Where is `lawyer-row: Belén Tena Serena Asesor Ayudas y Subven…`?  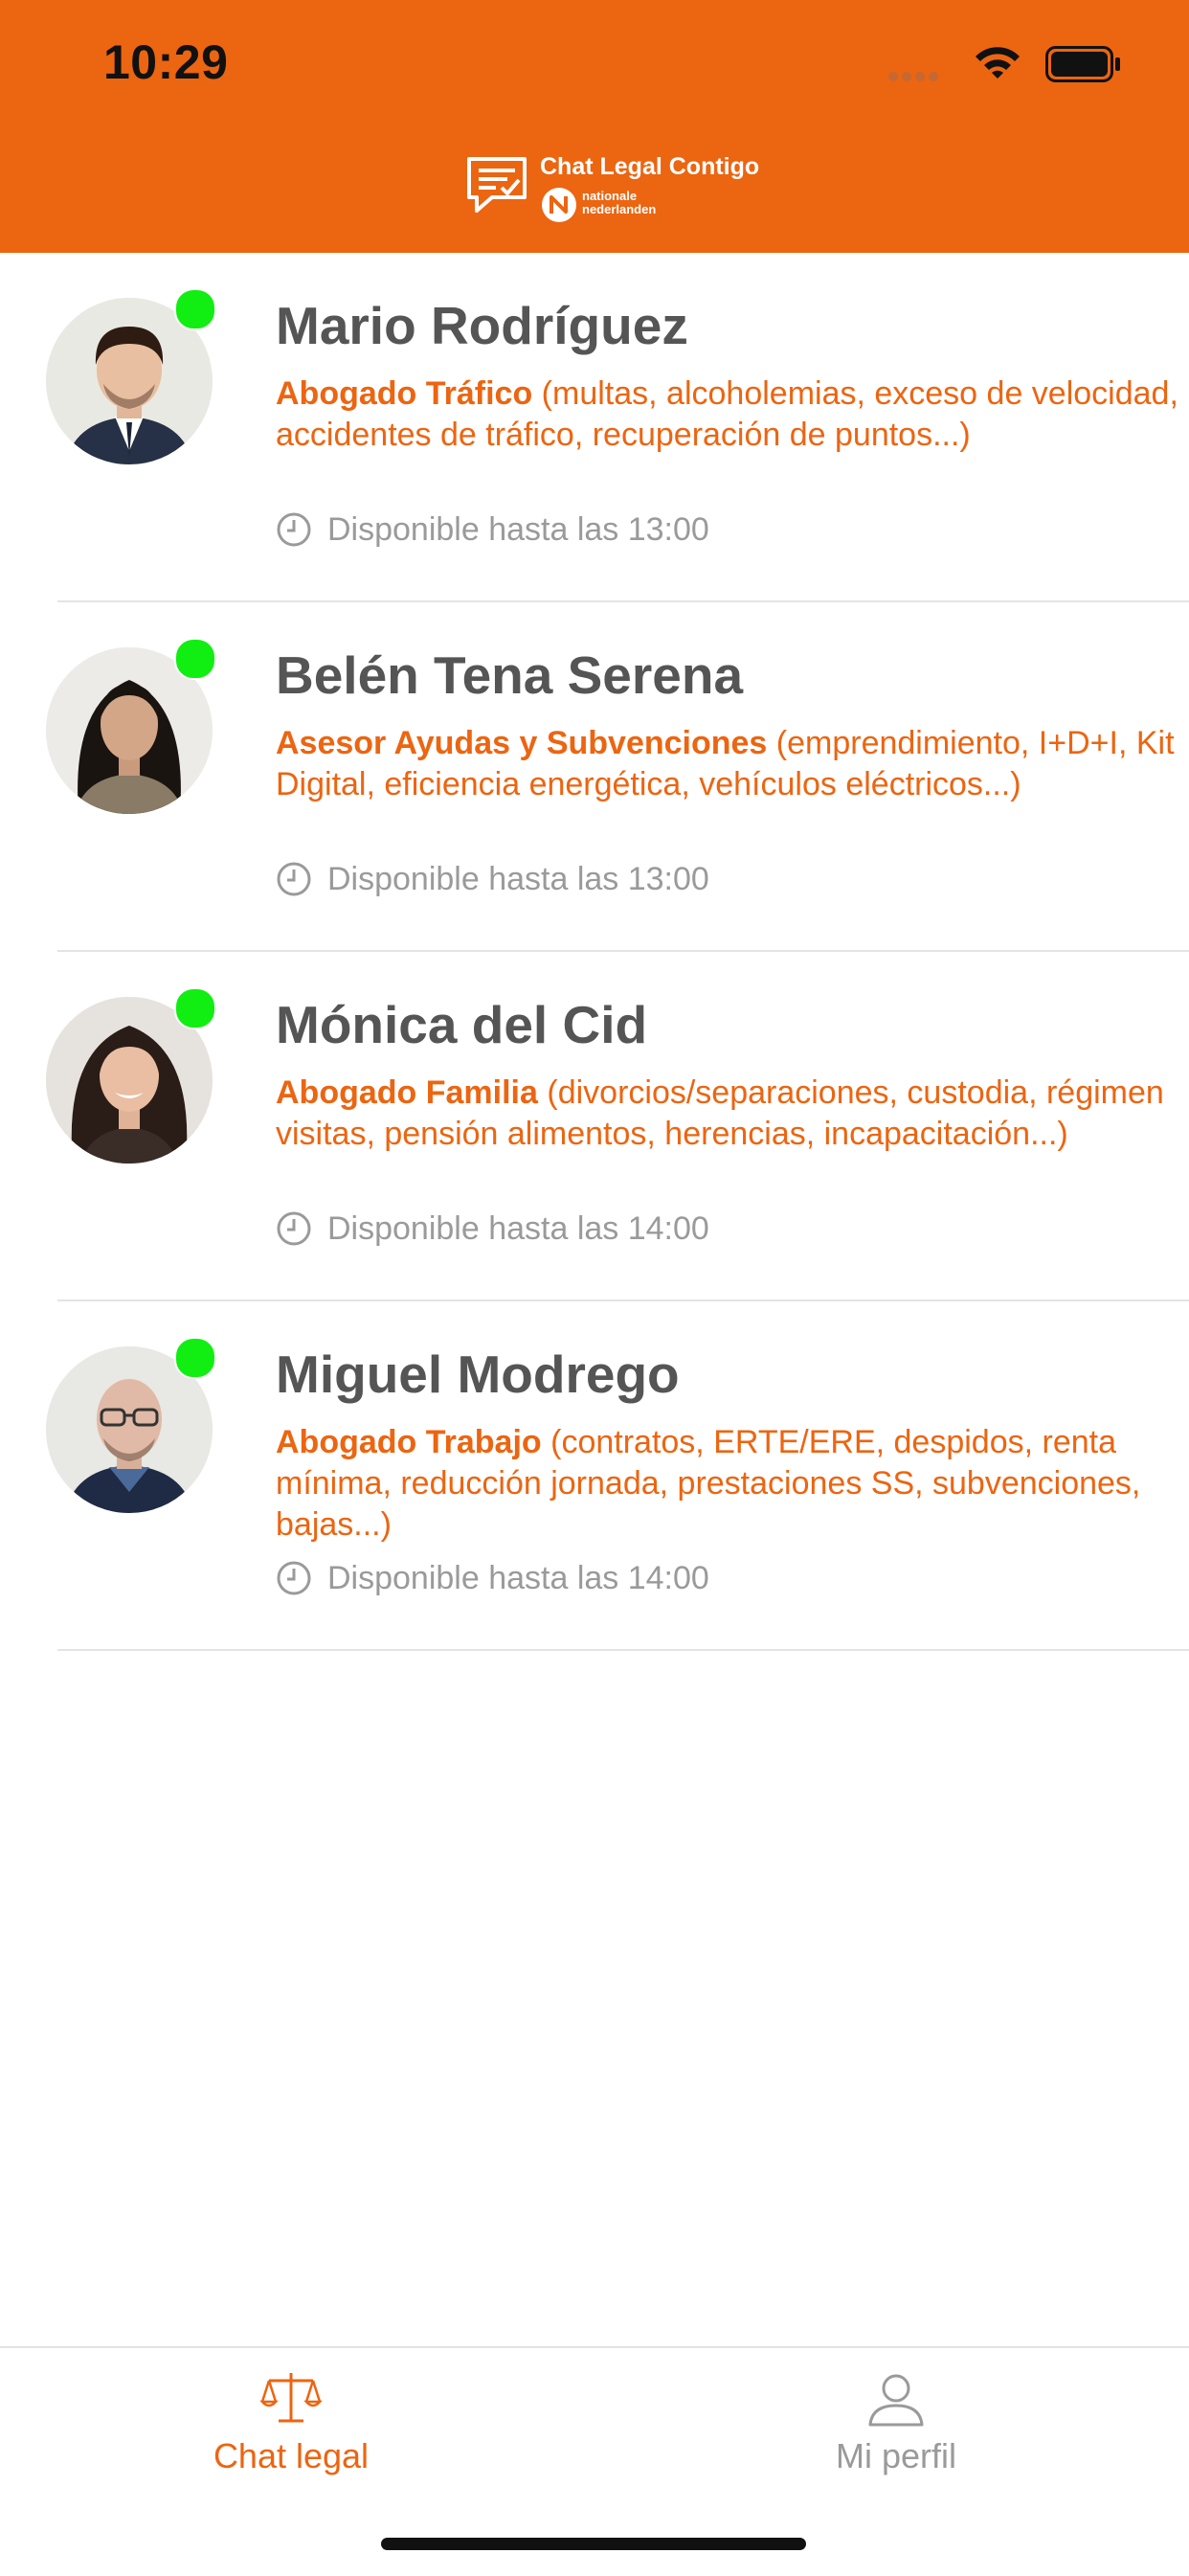 lawyer-row: Belén Tena Serena Asesor Ayudas y Subven… is located at coordinates (617, 777).